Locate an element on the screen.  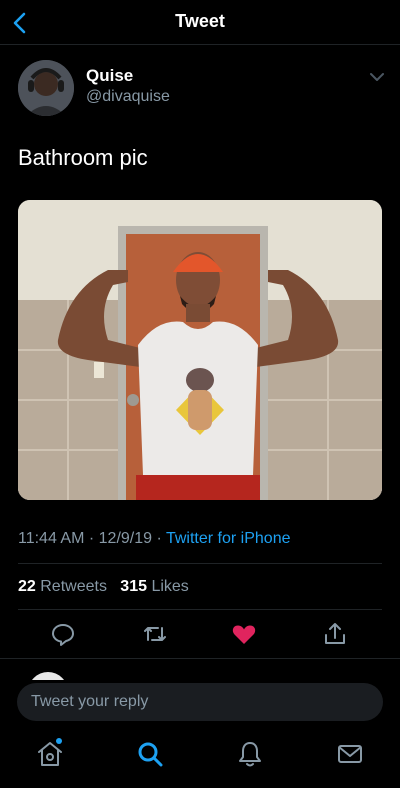
retweets-stat: 22 Retweets is located at coordinates (64, 586).